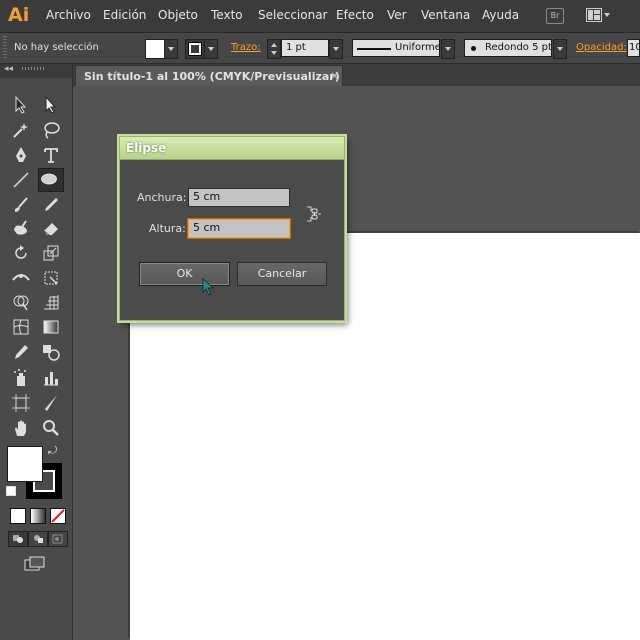 The image size is (640, 640). I want to click on magic-wand-tool-icon, so click(21, 130).